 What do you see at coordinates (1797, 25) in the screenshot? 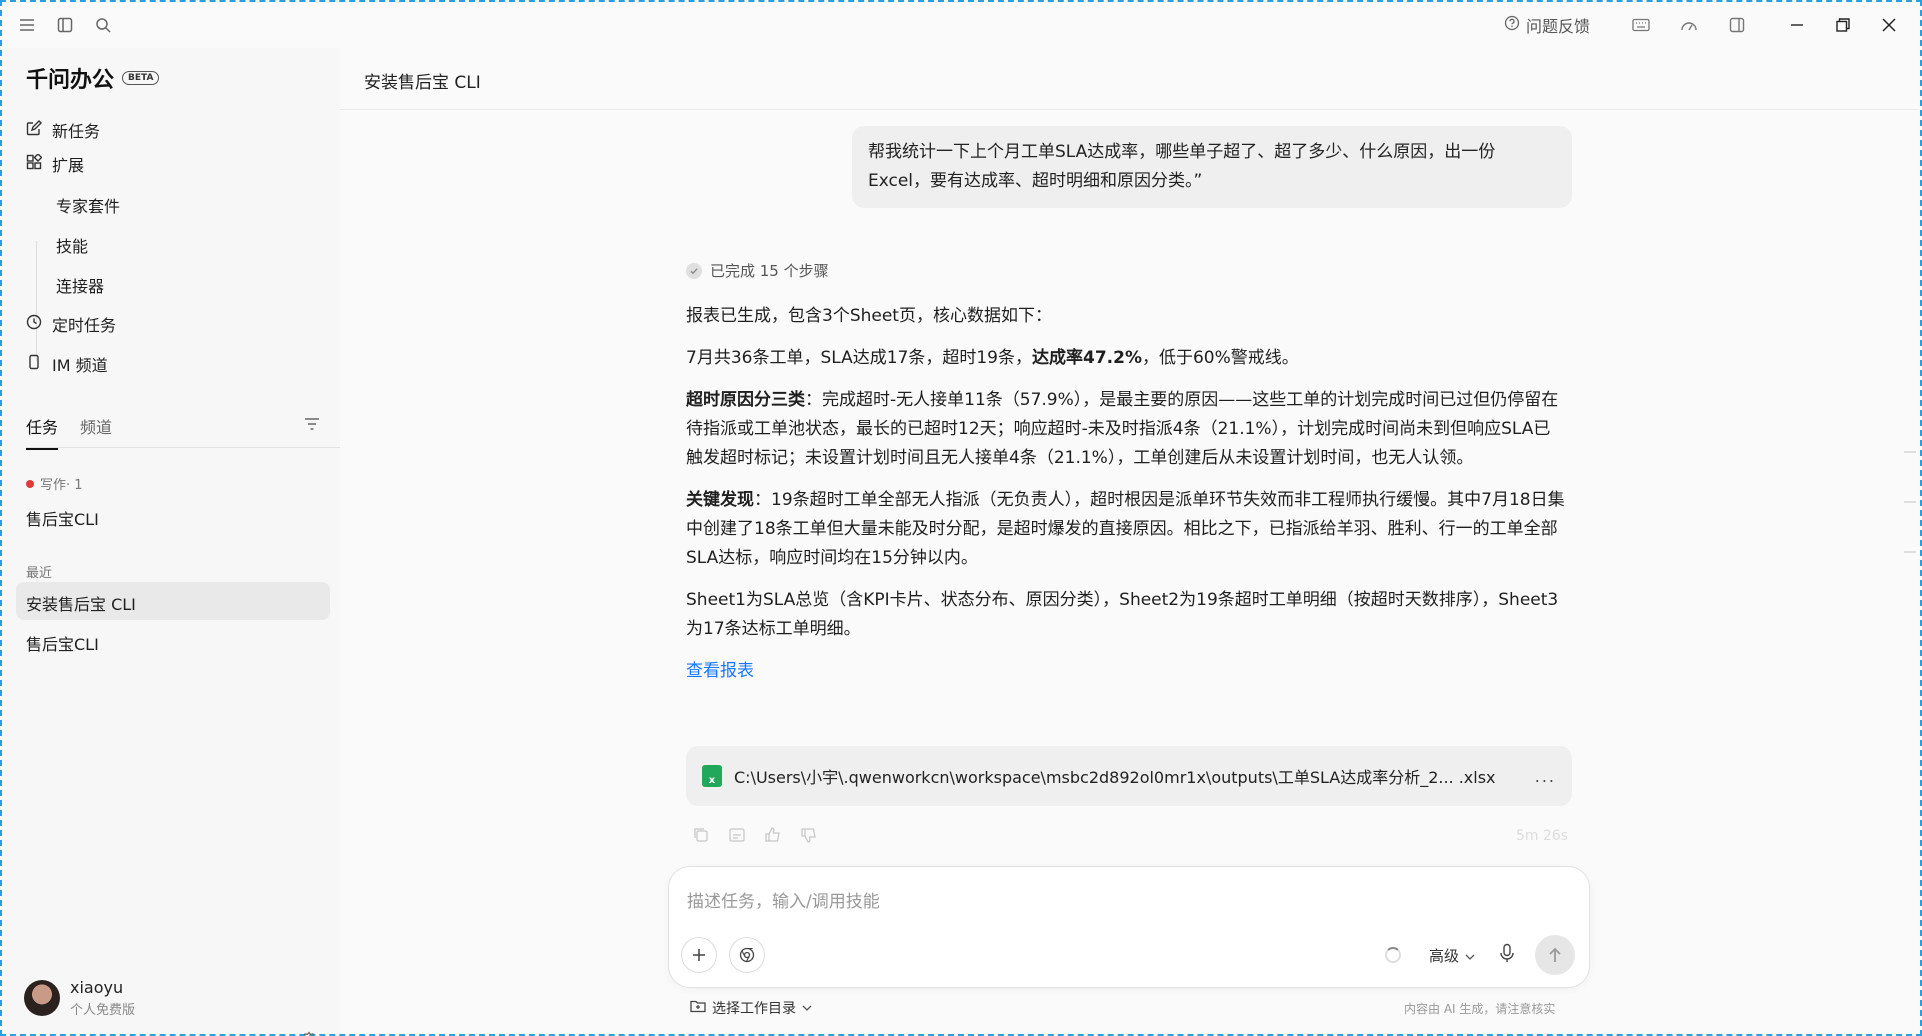
I see `minimize-icon` at bounding box center [1797, 25].